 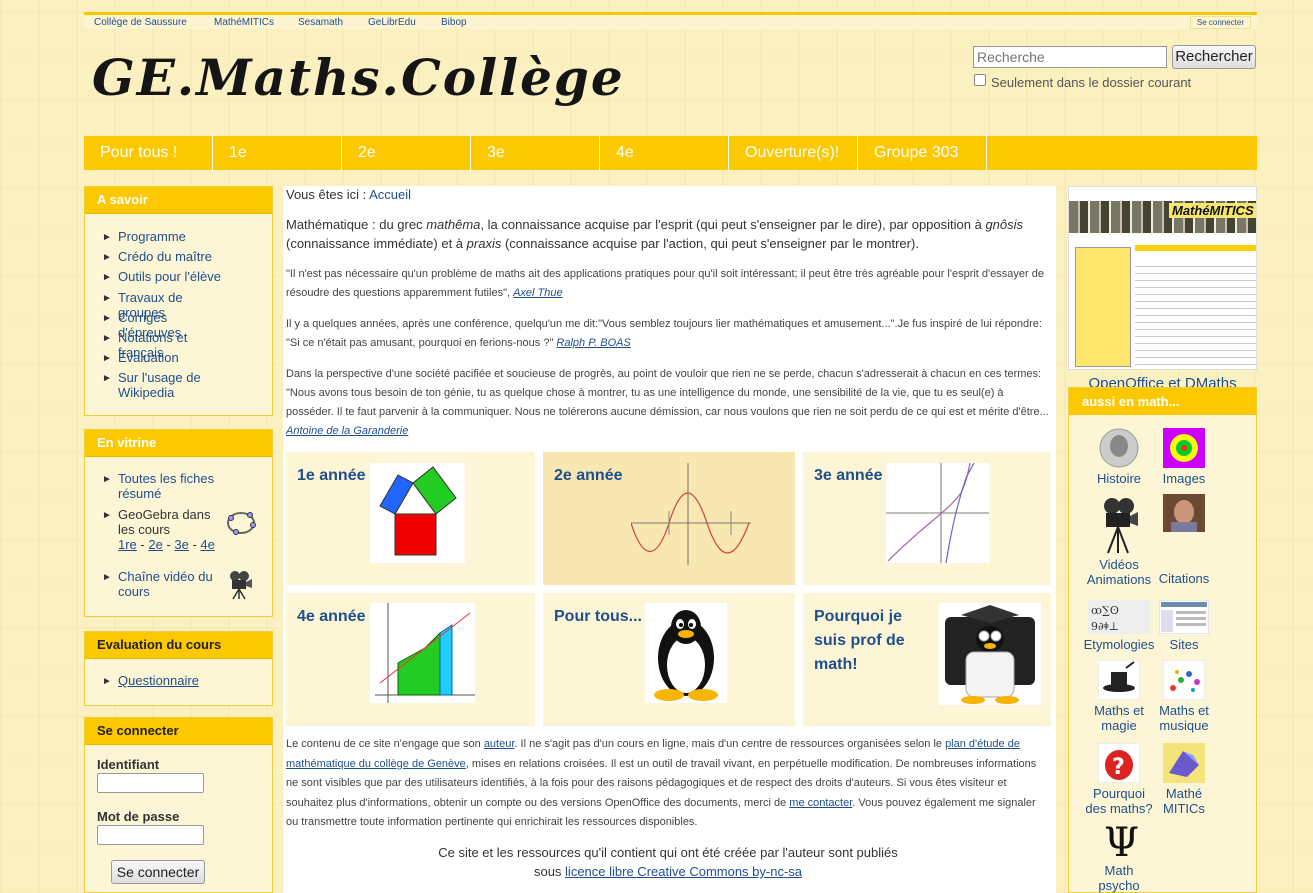 What do you see at coordinates (1184, 540) in the screenshot?
I see `link-citations: Citations` at bounding box center [1184, 540].